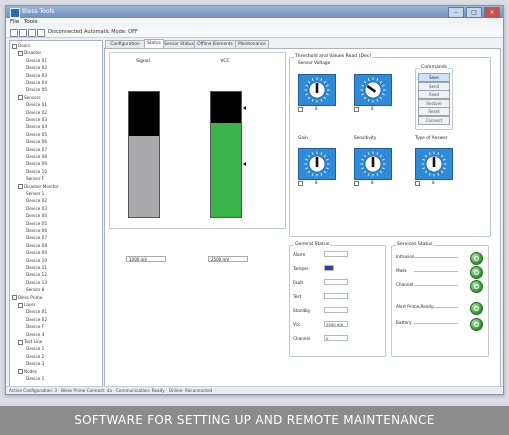  I want to click on tab-configuration: Configuration, so click(125, 44).